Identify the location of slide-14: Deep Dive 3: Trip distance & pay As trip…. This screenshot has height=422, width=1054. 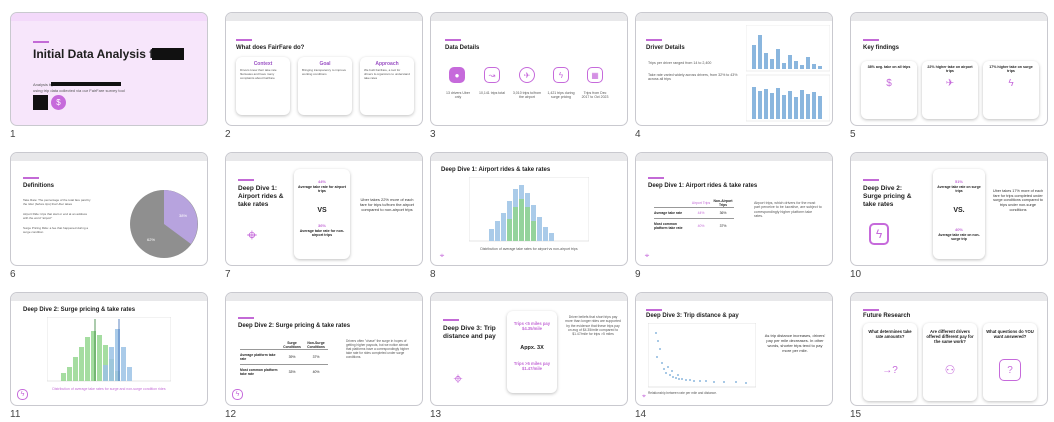
(735, 357).